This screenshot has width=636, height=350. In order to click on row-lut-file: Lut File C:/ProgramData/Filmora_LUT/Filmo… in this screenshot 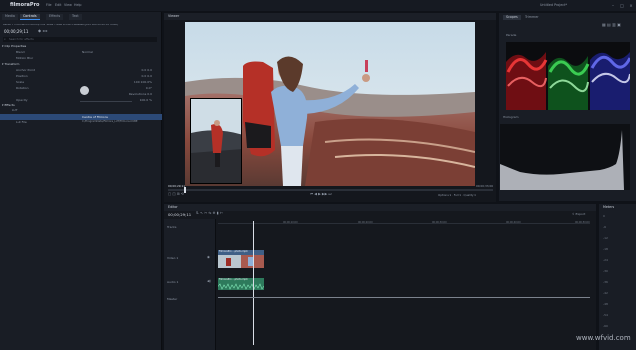, I will do `click(81, 123)`.